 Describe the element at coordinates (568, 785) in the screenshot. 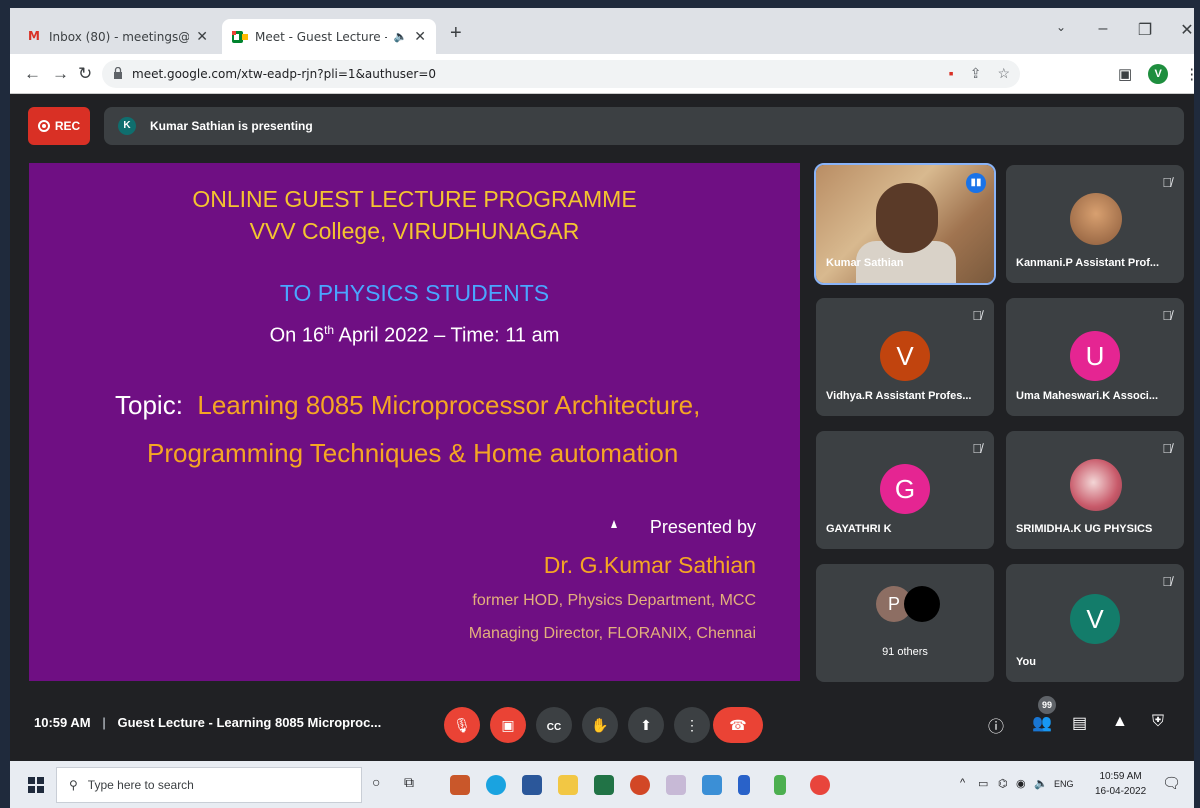

I see `file-explorer-icon` at that location.